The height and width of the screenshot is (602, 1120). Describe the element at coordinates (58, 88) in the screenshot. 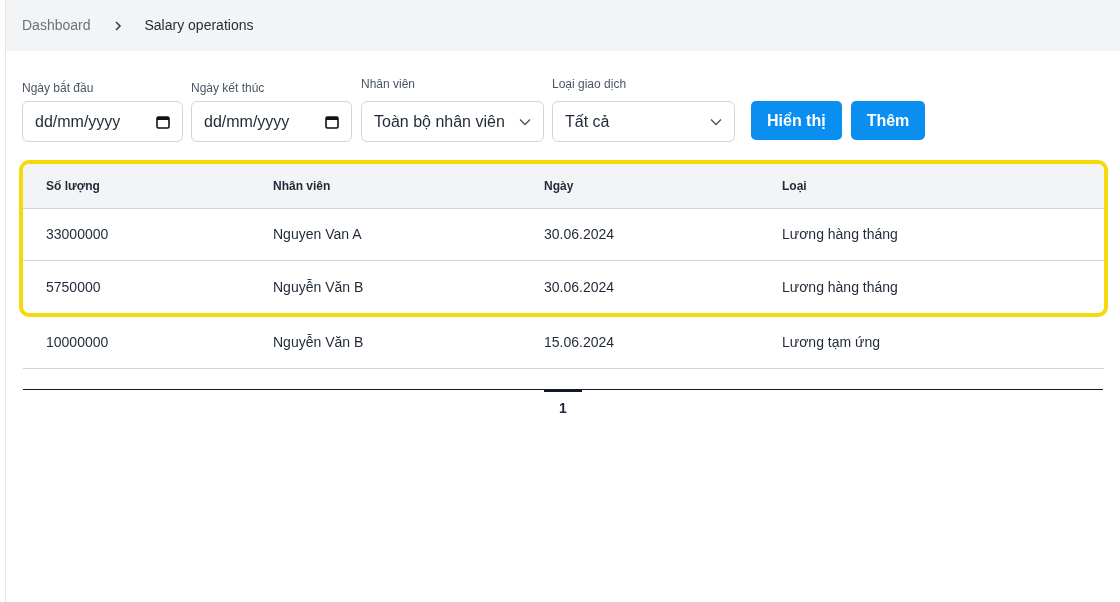

I see `field-label: Ngày bắt đầu` at that location.